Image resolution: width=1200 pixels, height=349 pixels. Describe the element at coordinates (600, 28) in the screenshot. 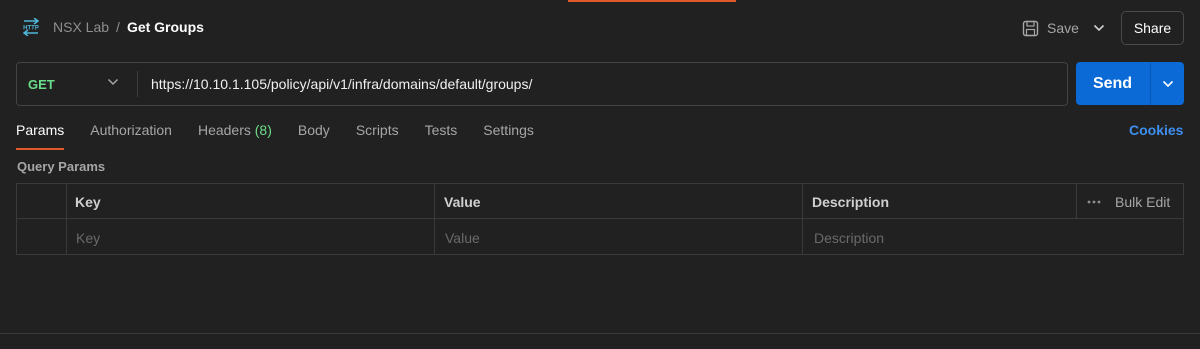

I see `request-header: HTTP NSX Lab / Get Groups Save Share` at that location.